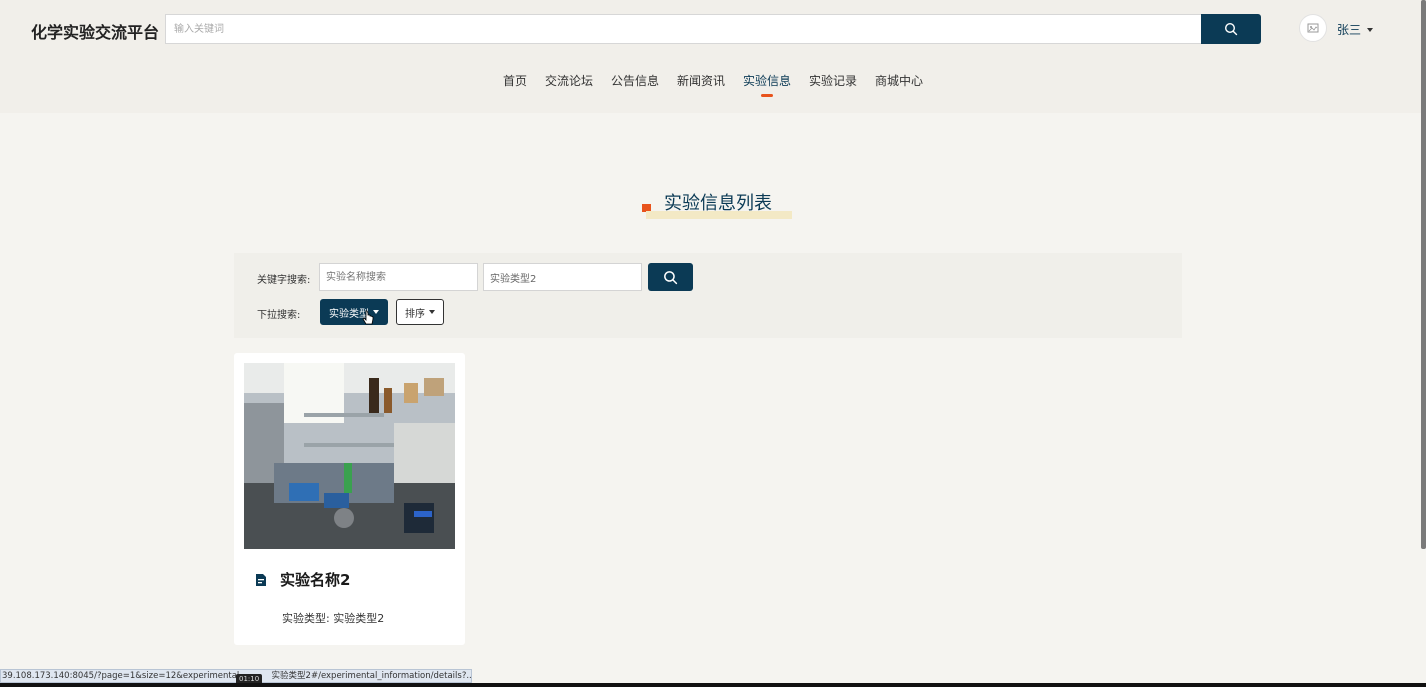  I want to click on experiment-image, so click(349, 456).